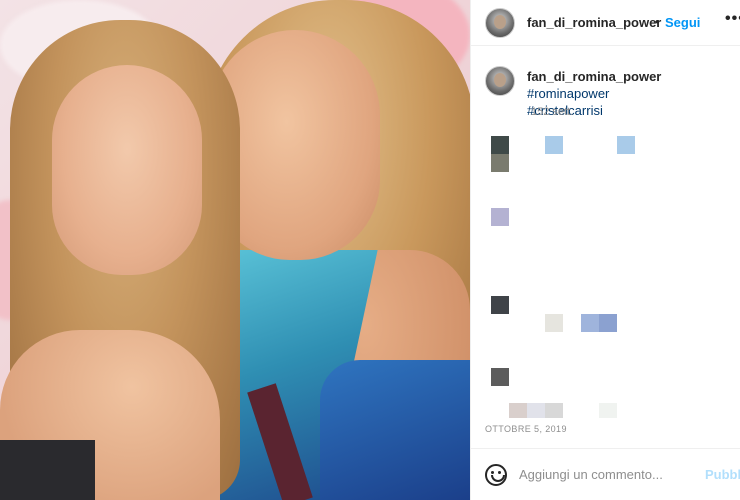 This screenshot has height=500, width=740. What do you see at coordinates (568, 93) in the screenshot?
I see `hashtag-link: #rominapower` at bounding box center [568, 93].